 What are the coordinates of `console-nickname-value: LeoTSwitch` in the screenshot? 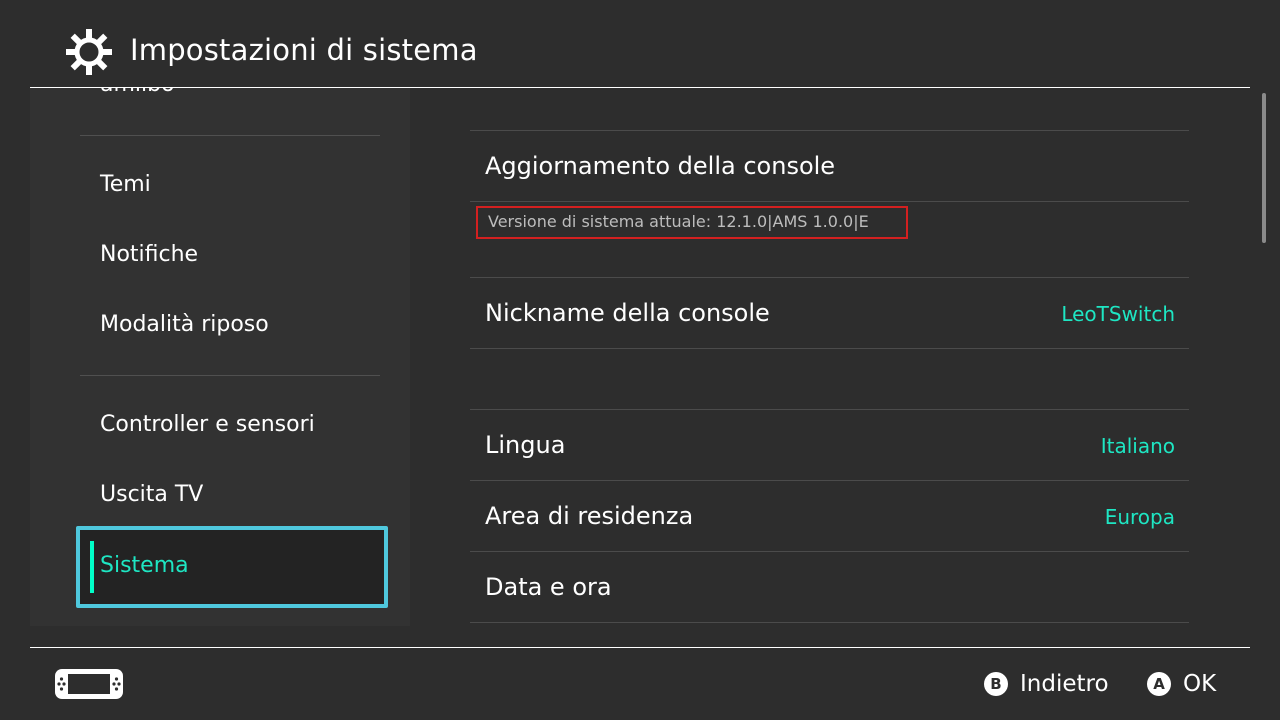 It's located at (1118, 314).